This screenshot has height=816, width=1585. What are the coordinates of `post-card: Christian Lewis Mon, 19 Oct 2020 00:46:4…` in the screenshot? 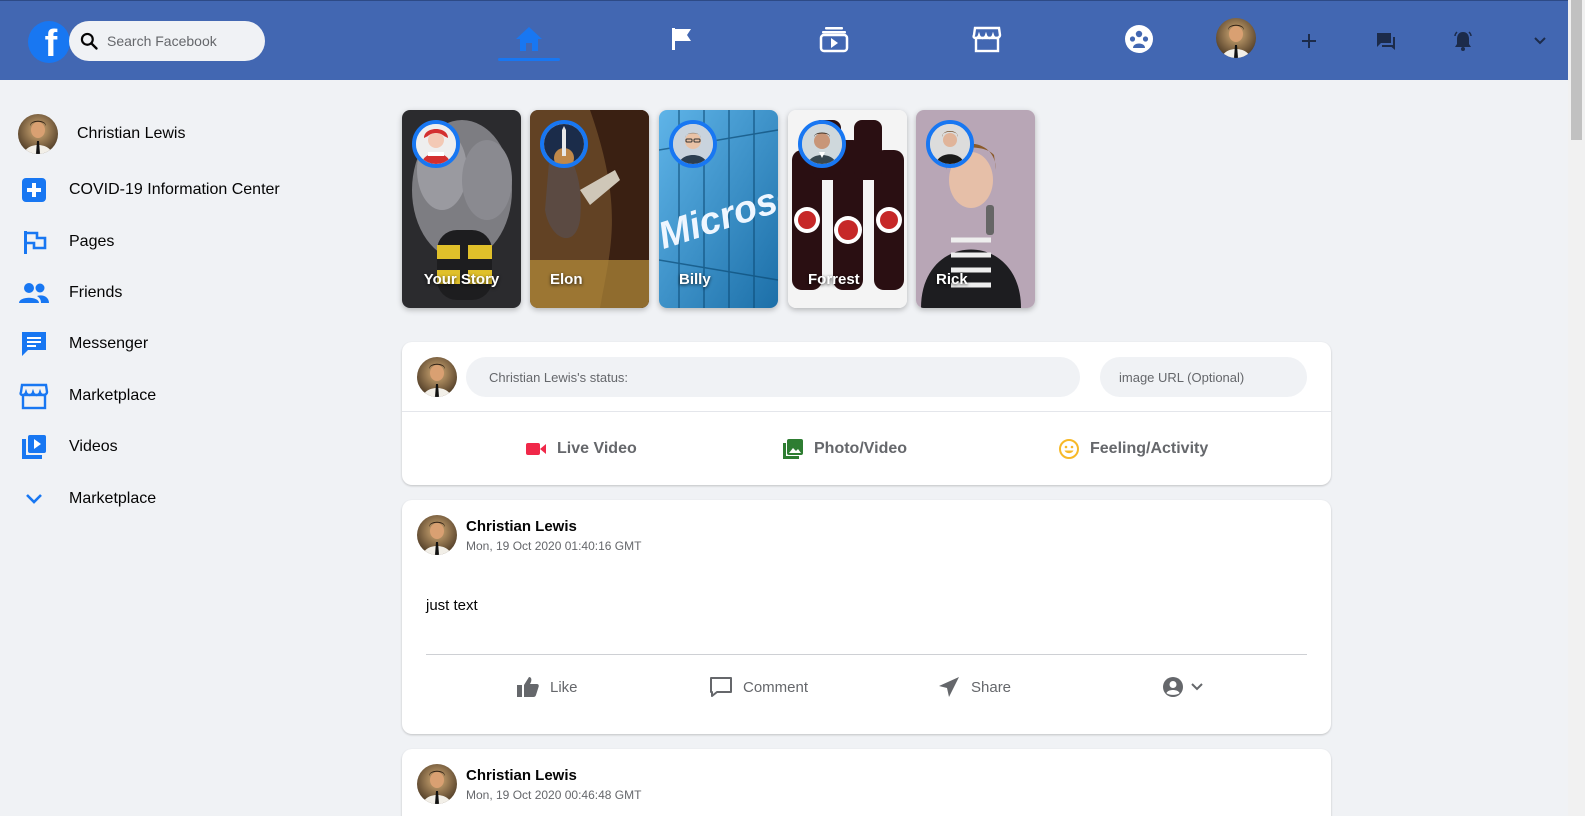 It's located at (866, 782).